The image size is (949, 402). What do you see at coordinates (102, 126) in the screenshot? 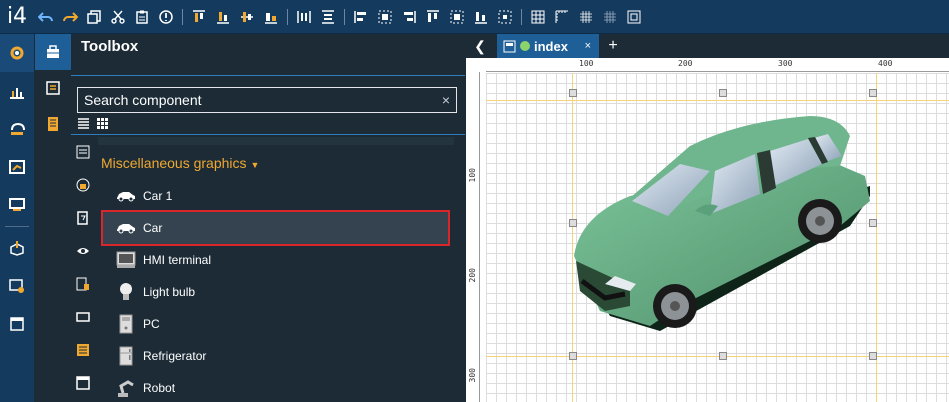
I see `grid-view-icon` at bounding box center [102, 126].